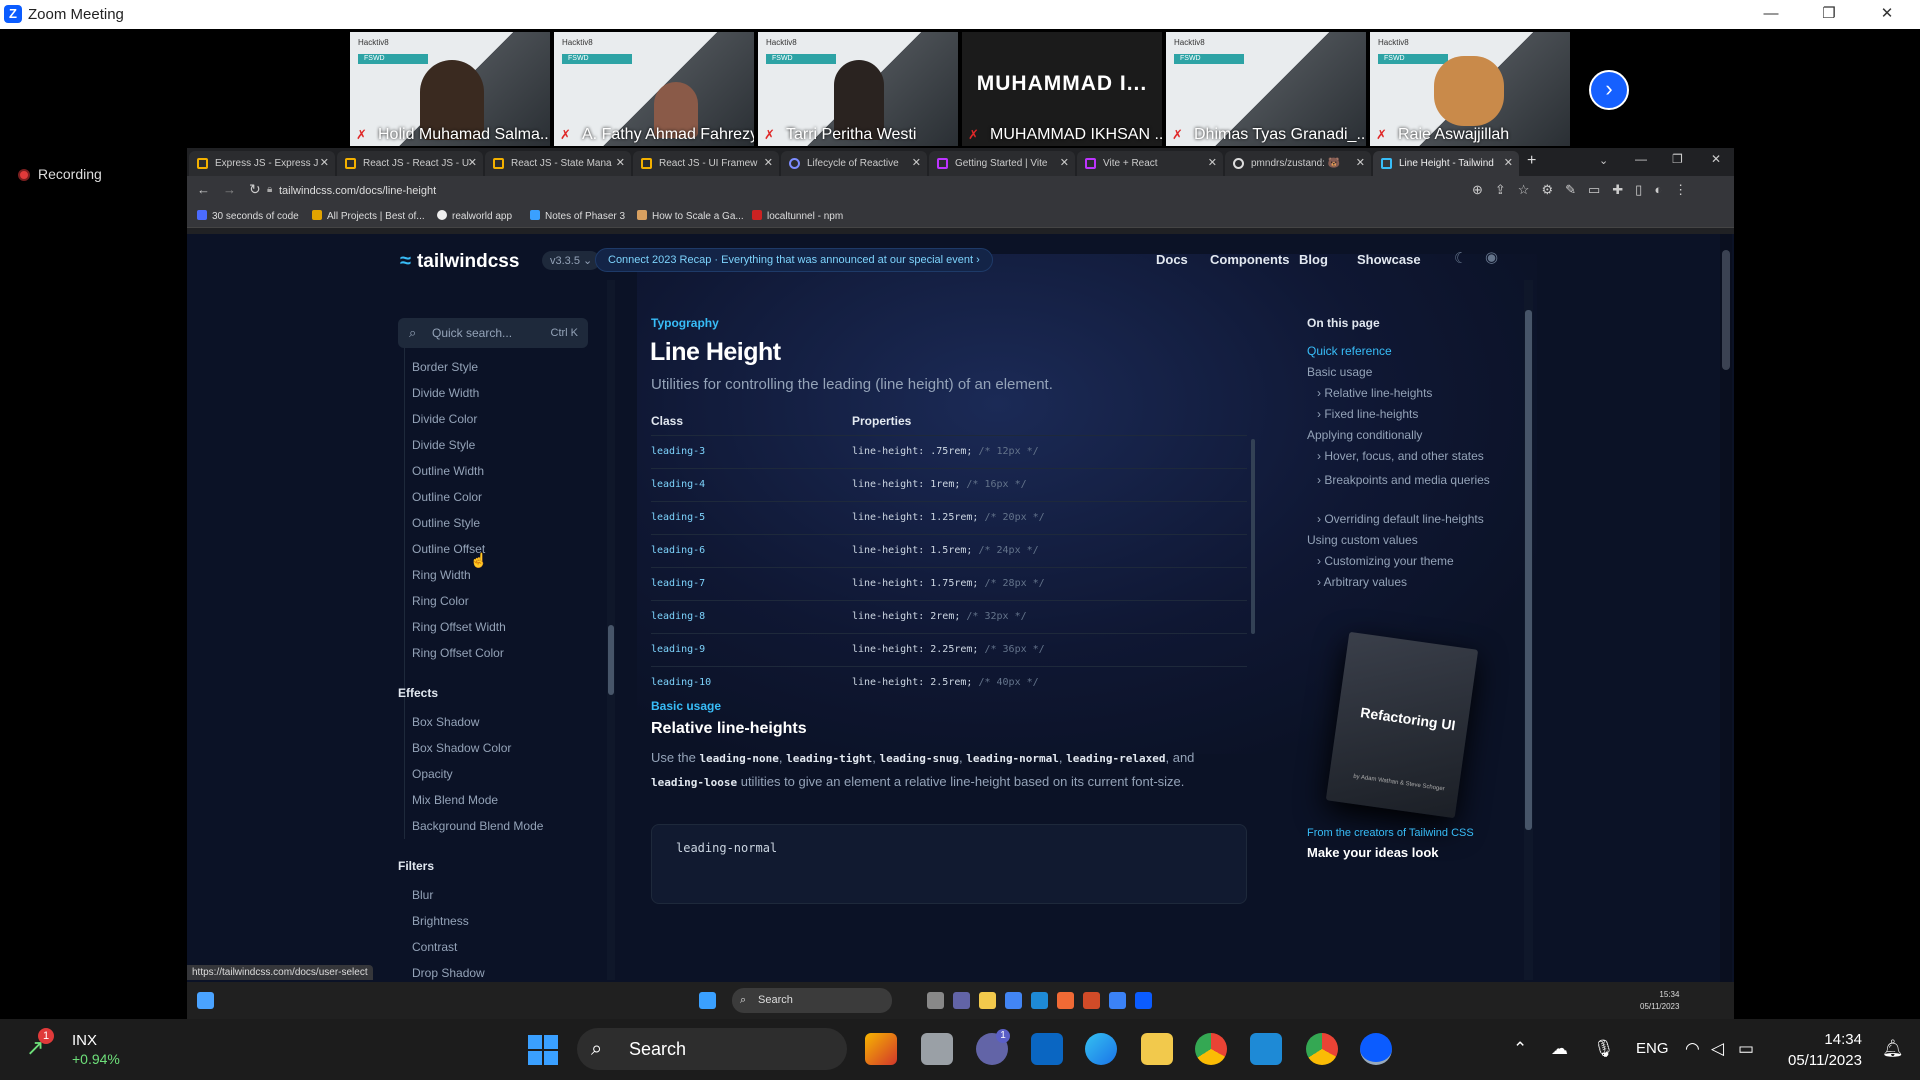  What do you see at coordinates (1385, 561) in the screenshot?
I see `toc-link: › Customizing your theme` at bounding box center [1385, 561].